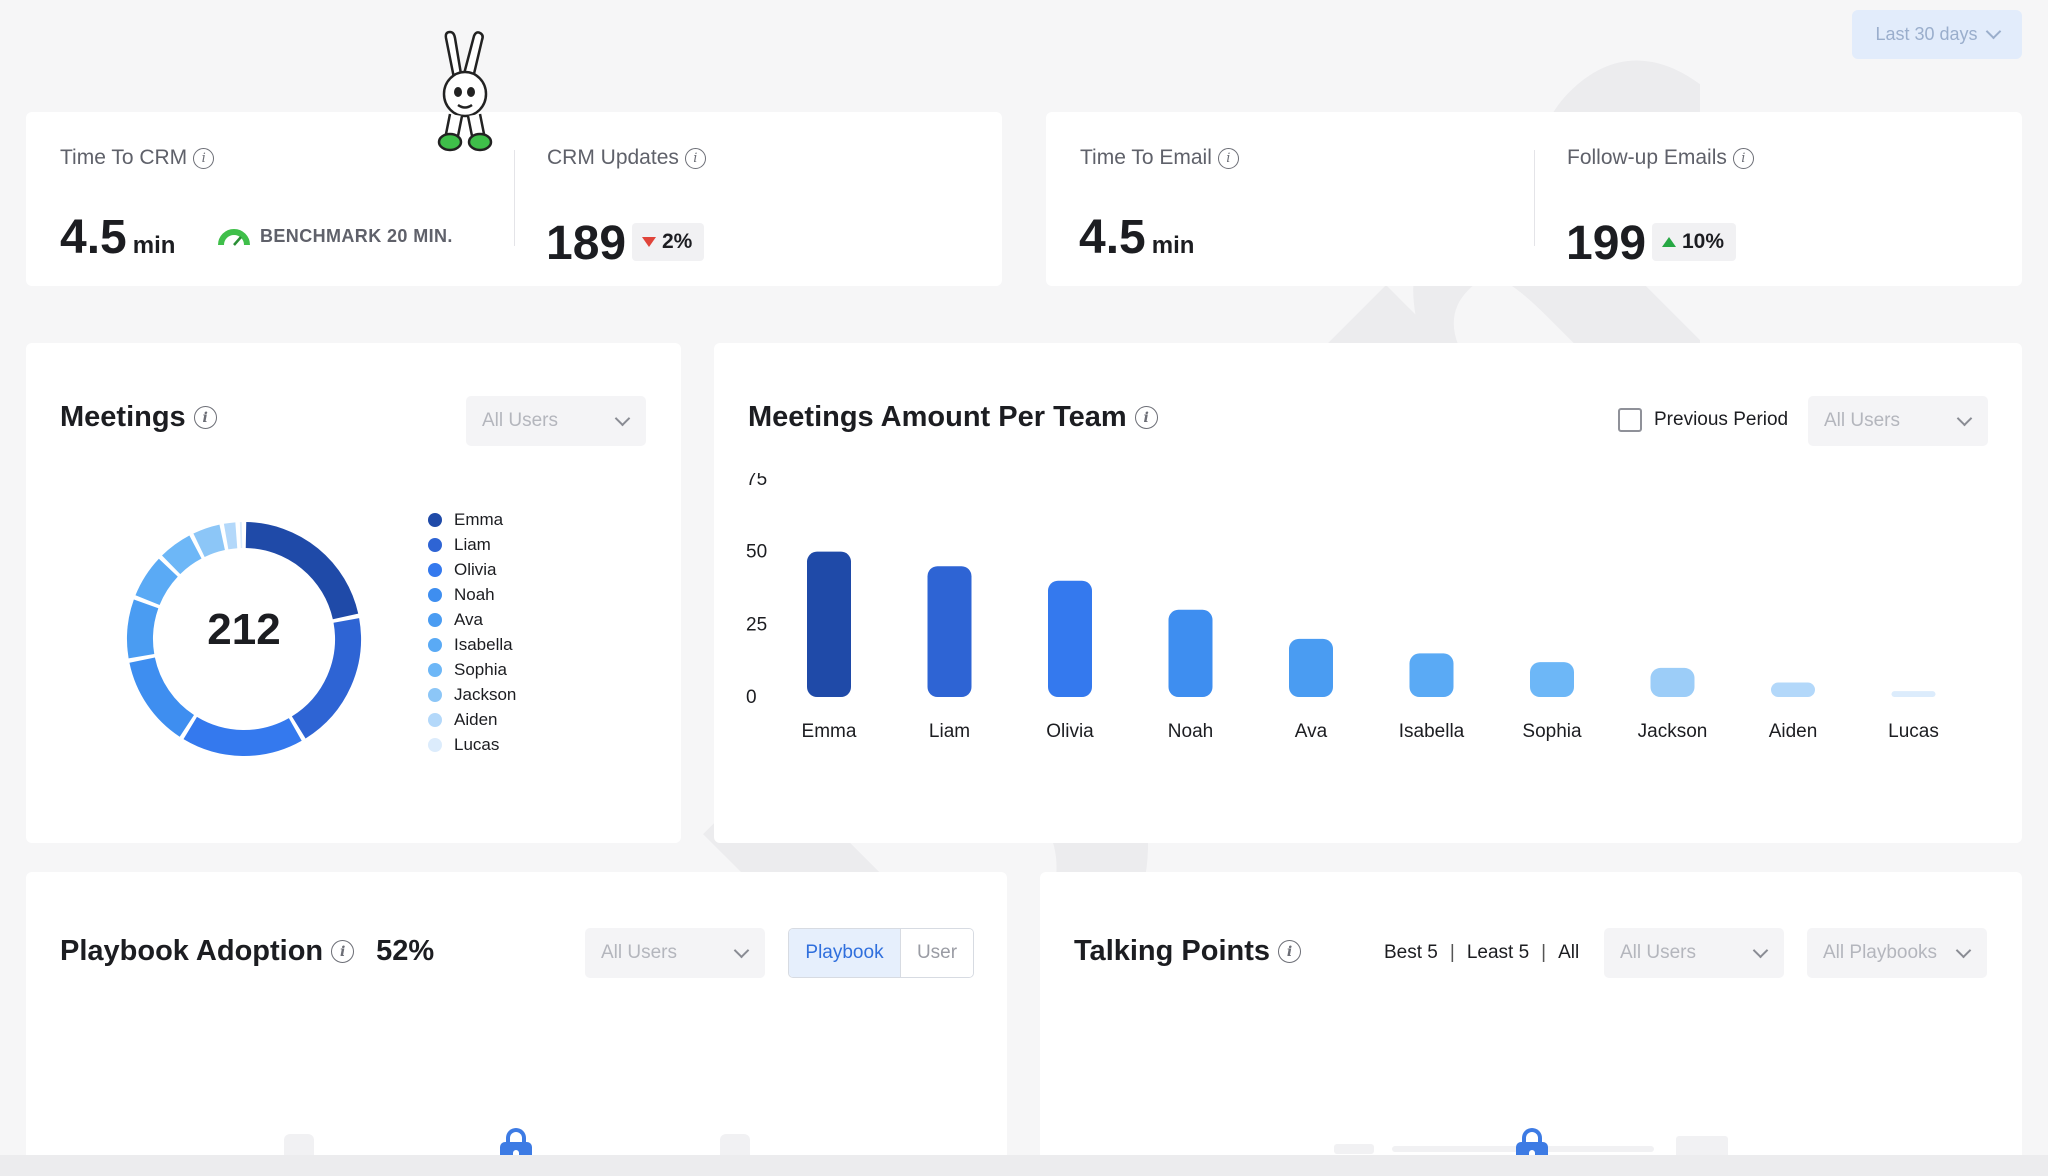  I want to click on x-tick-label: Ava, so click(1311, 731).